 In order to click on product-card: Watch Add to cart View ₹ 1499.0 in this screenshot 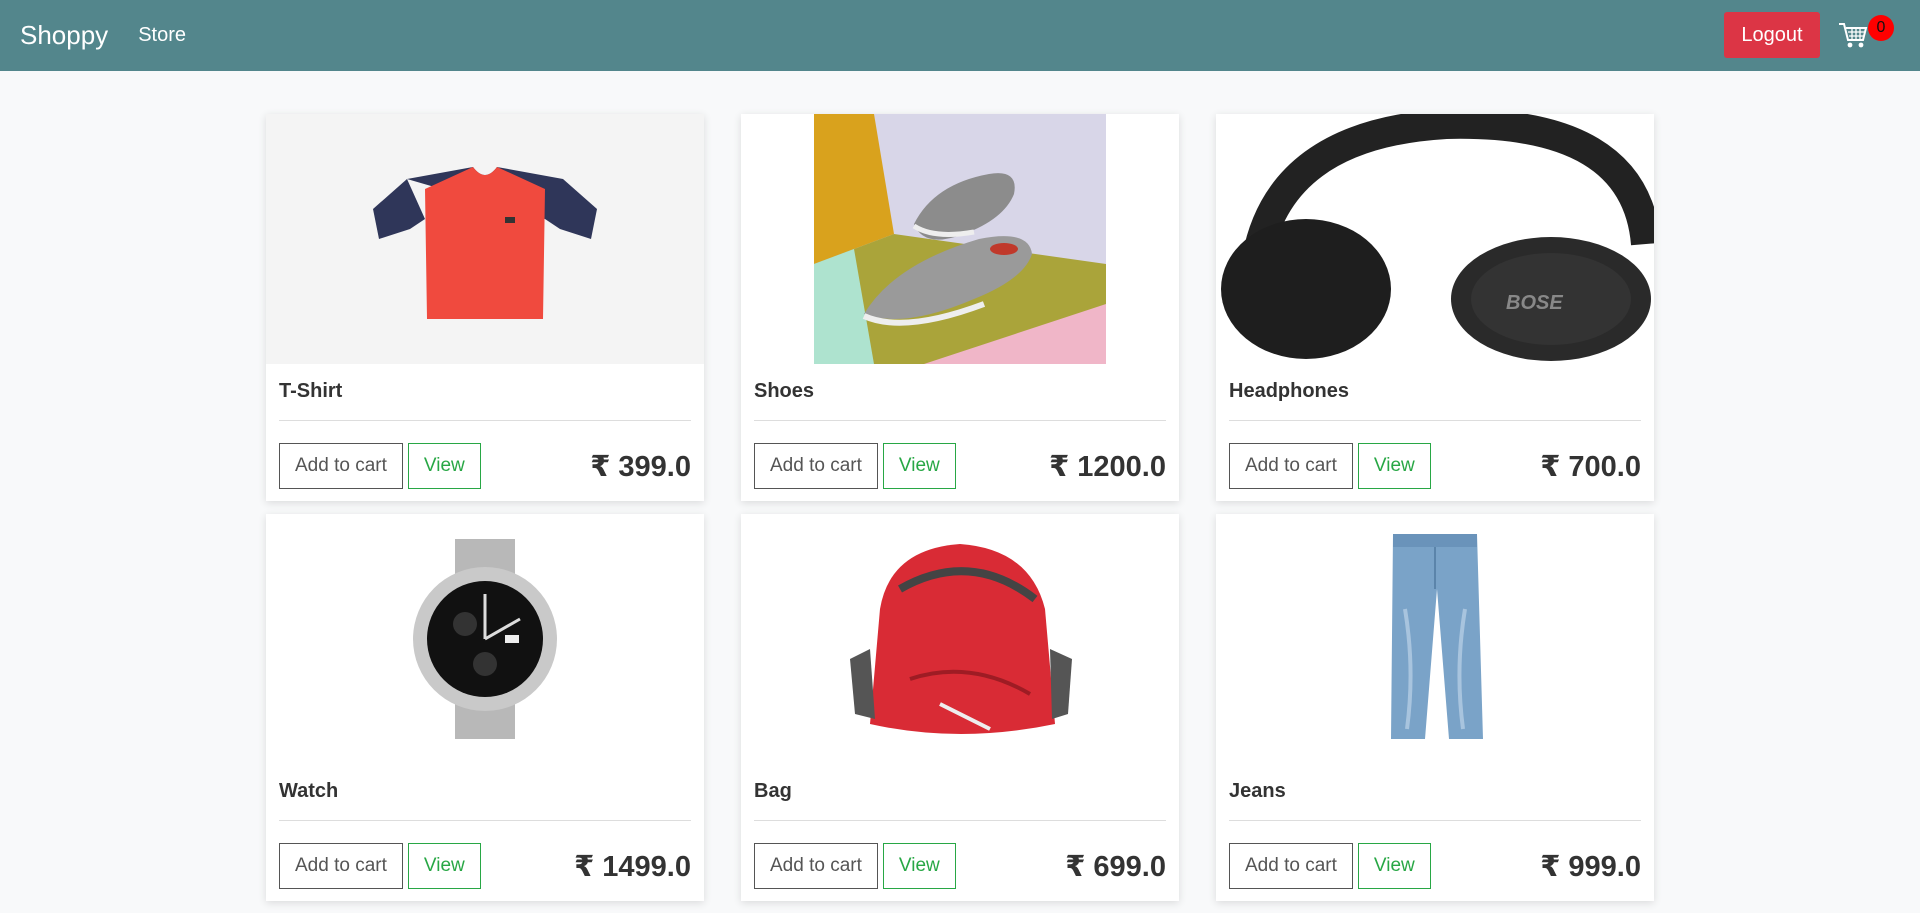, I will do `click(485, 707)`.